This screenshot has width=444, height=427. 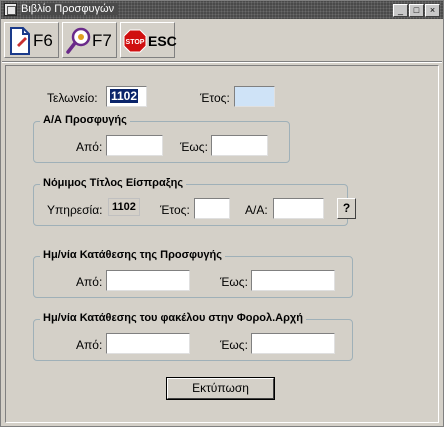 What do you see at coordinates (126, 96) in the screenshot?
I see `telonio-input: 1102` at bounding box center [126, 96].